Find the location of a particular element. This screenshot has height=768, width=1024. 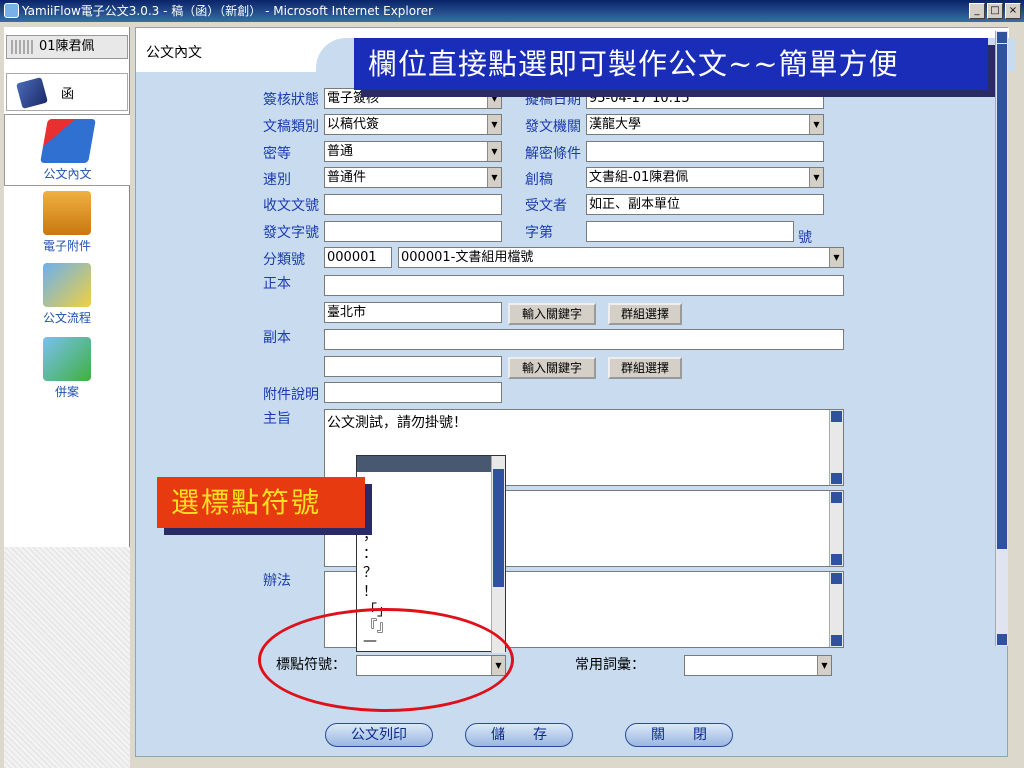

draft-date-field: 95-04-17 10:15 is located at coordinates (705, 98).